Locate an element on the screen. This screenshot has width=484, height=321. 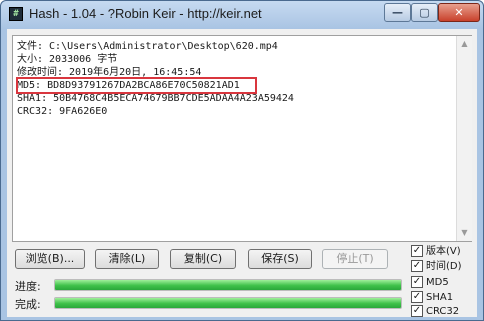
clear-button: 清除(L) is located at coordinates (127, 259).